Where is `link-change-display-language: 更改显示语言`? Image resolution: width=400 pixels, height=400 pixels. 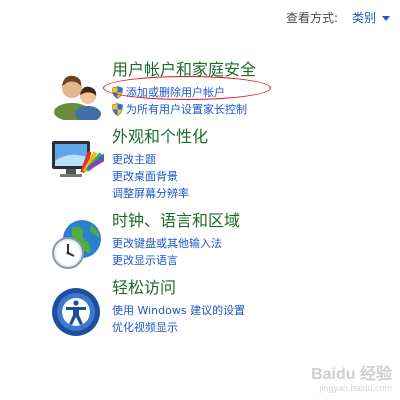
link-change-display-language: 更改显示语言 is located at coordinates (176, 260).